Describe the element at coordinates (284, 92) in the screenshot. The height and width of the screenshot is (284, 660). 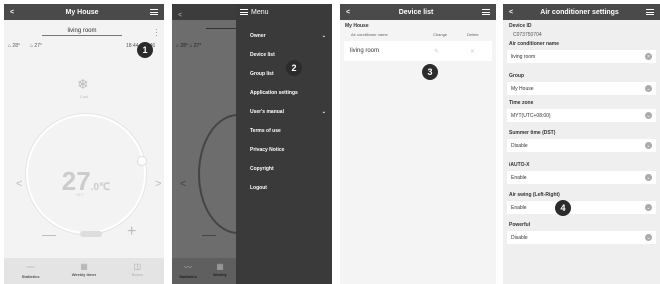
I see `menu-item-application-settings: Application settings` at that location.